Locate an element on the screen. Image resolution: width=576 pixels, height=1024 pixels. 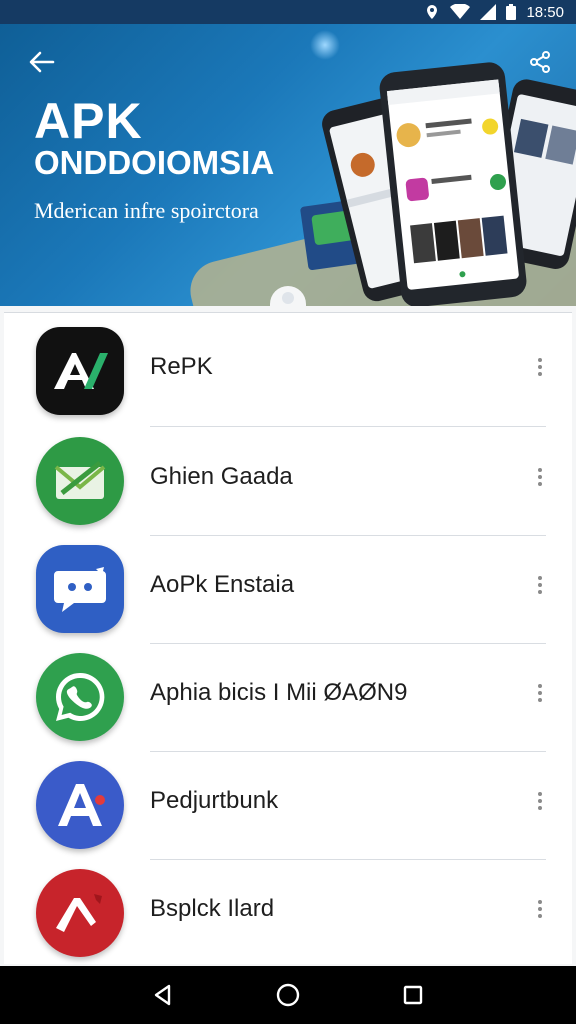
location-icon is located at coordinates (432, 12).